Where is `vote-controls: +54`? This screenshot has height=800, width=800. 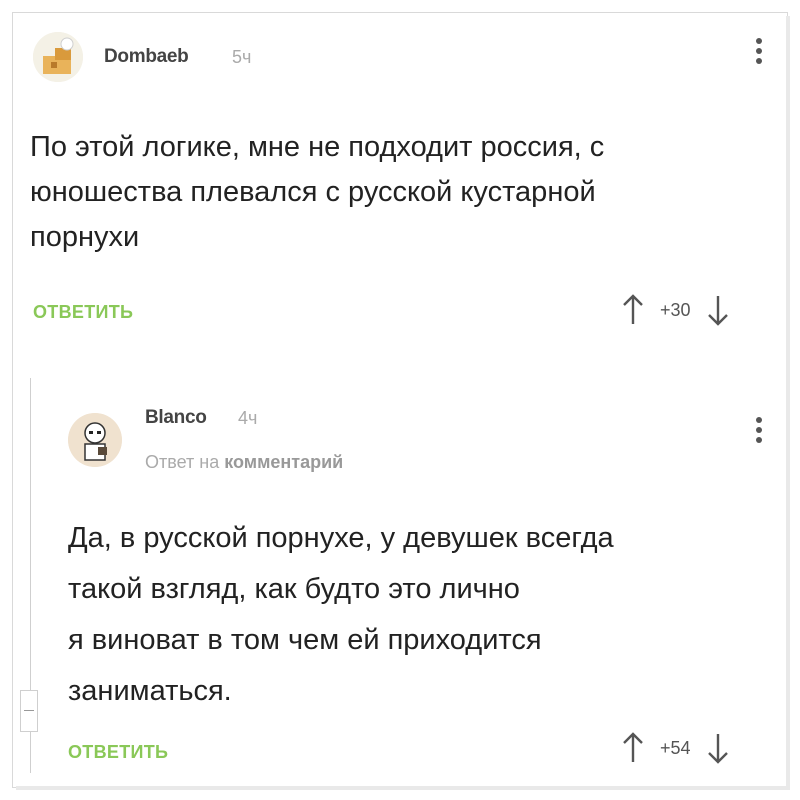 vote-controls: +54 is located at coordinates (675, 748).